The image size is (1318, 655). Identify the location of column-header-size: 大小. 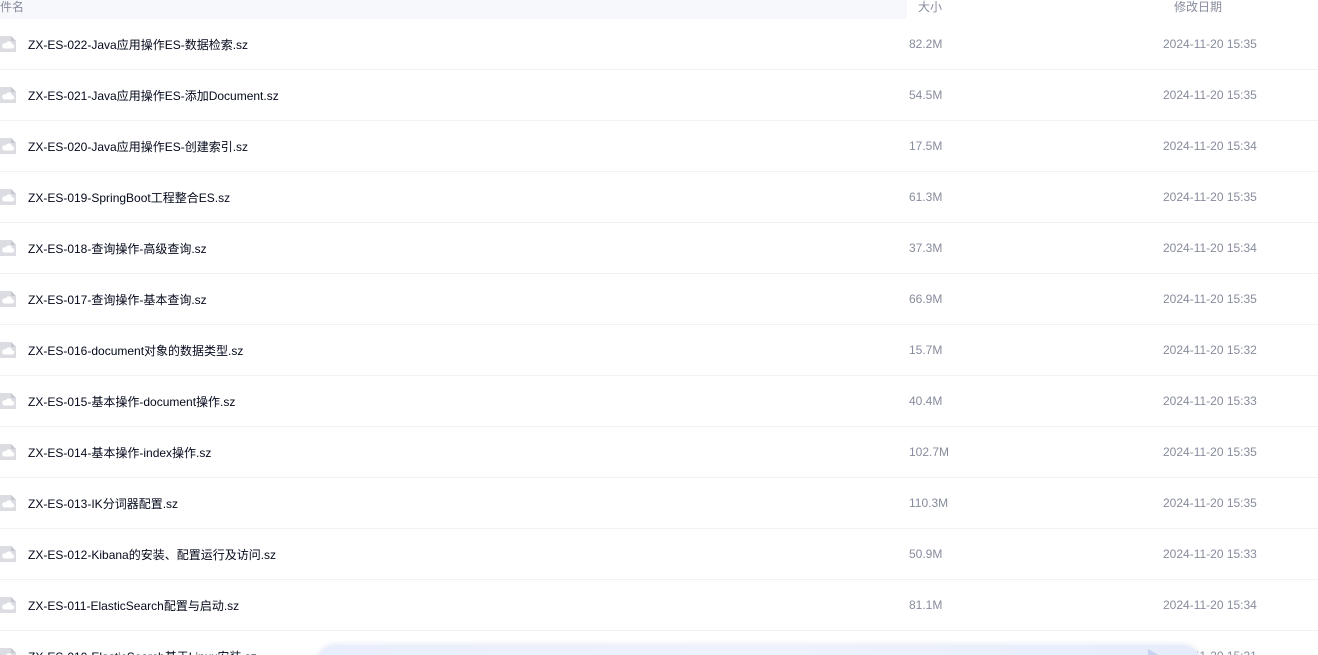
(930, 7).